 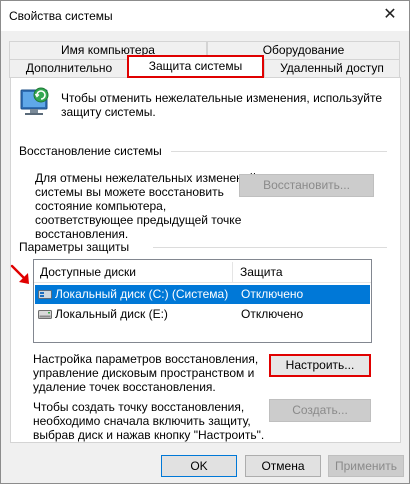 I want to click on protection-group-label: Параметры защиты, so click(x=76, y=247).